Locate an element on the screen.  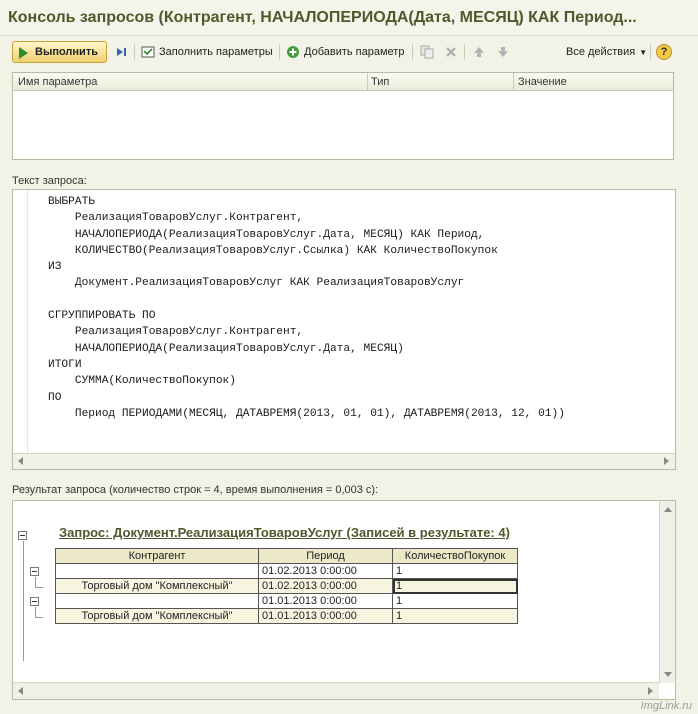
table-row: 01.01.2013 0:00:00 1 is located at coordinates (286, 601).